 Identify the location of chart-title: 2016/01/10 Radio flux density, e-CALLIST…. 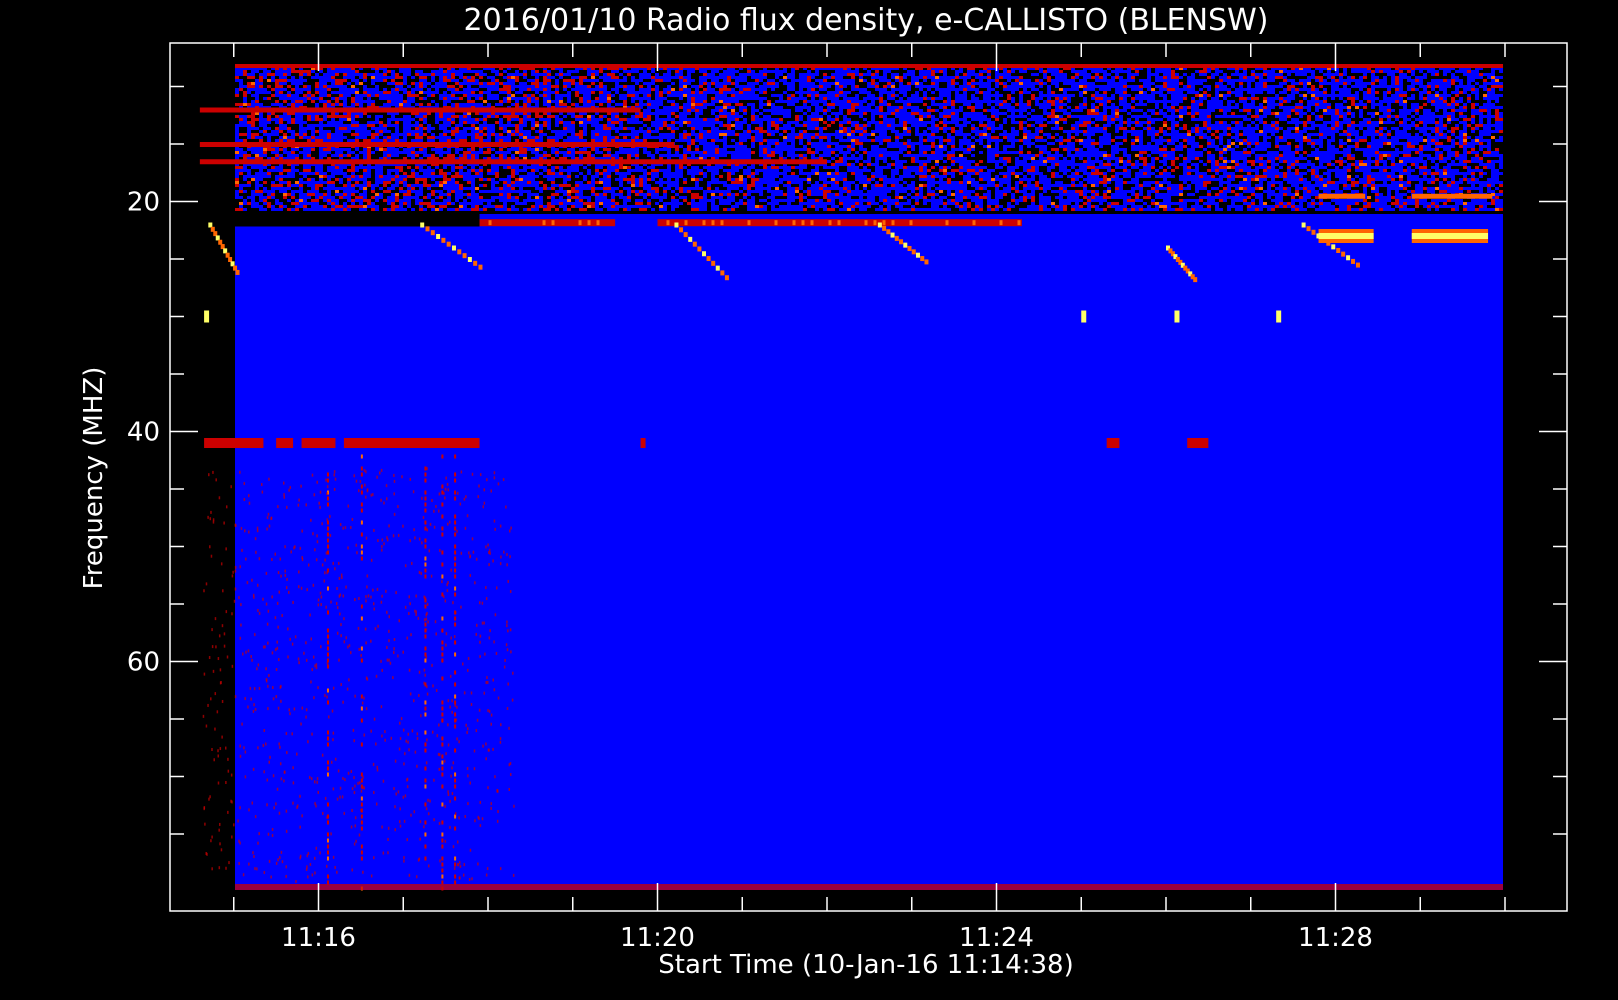
(866, 20).